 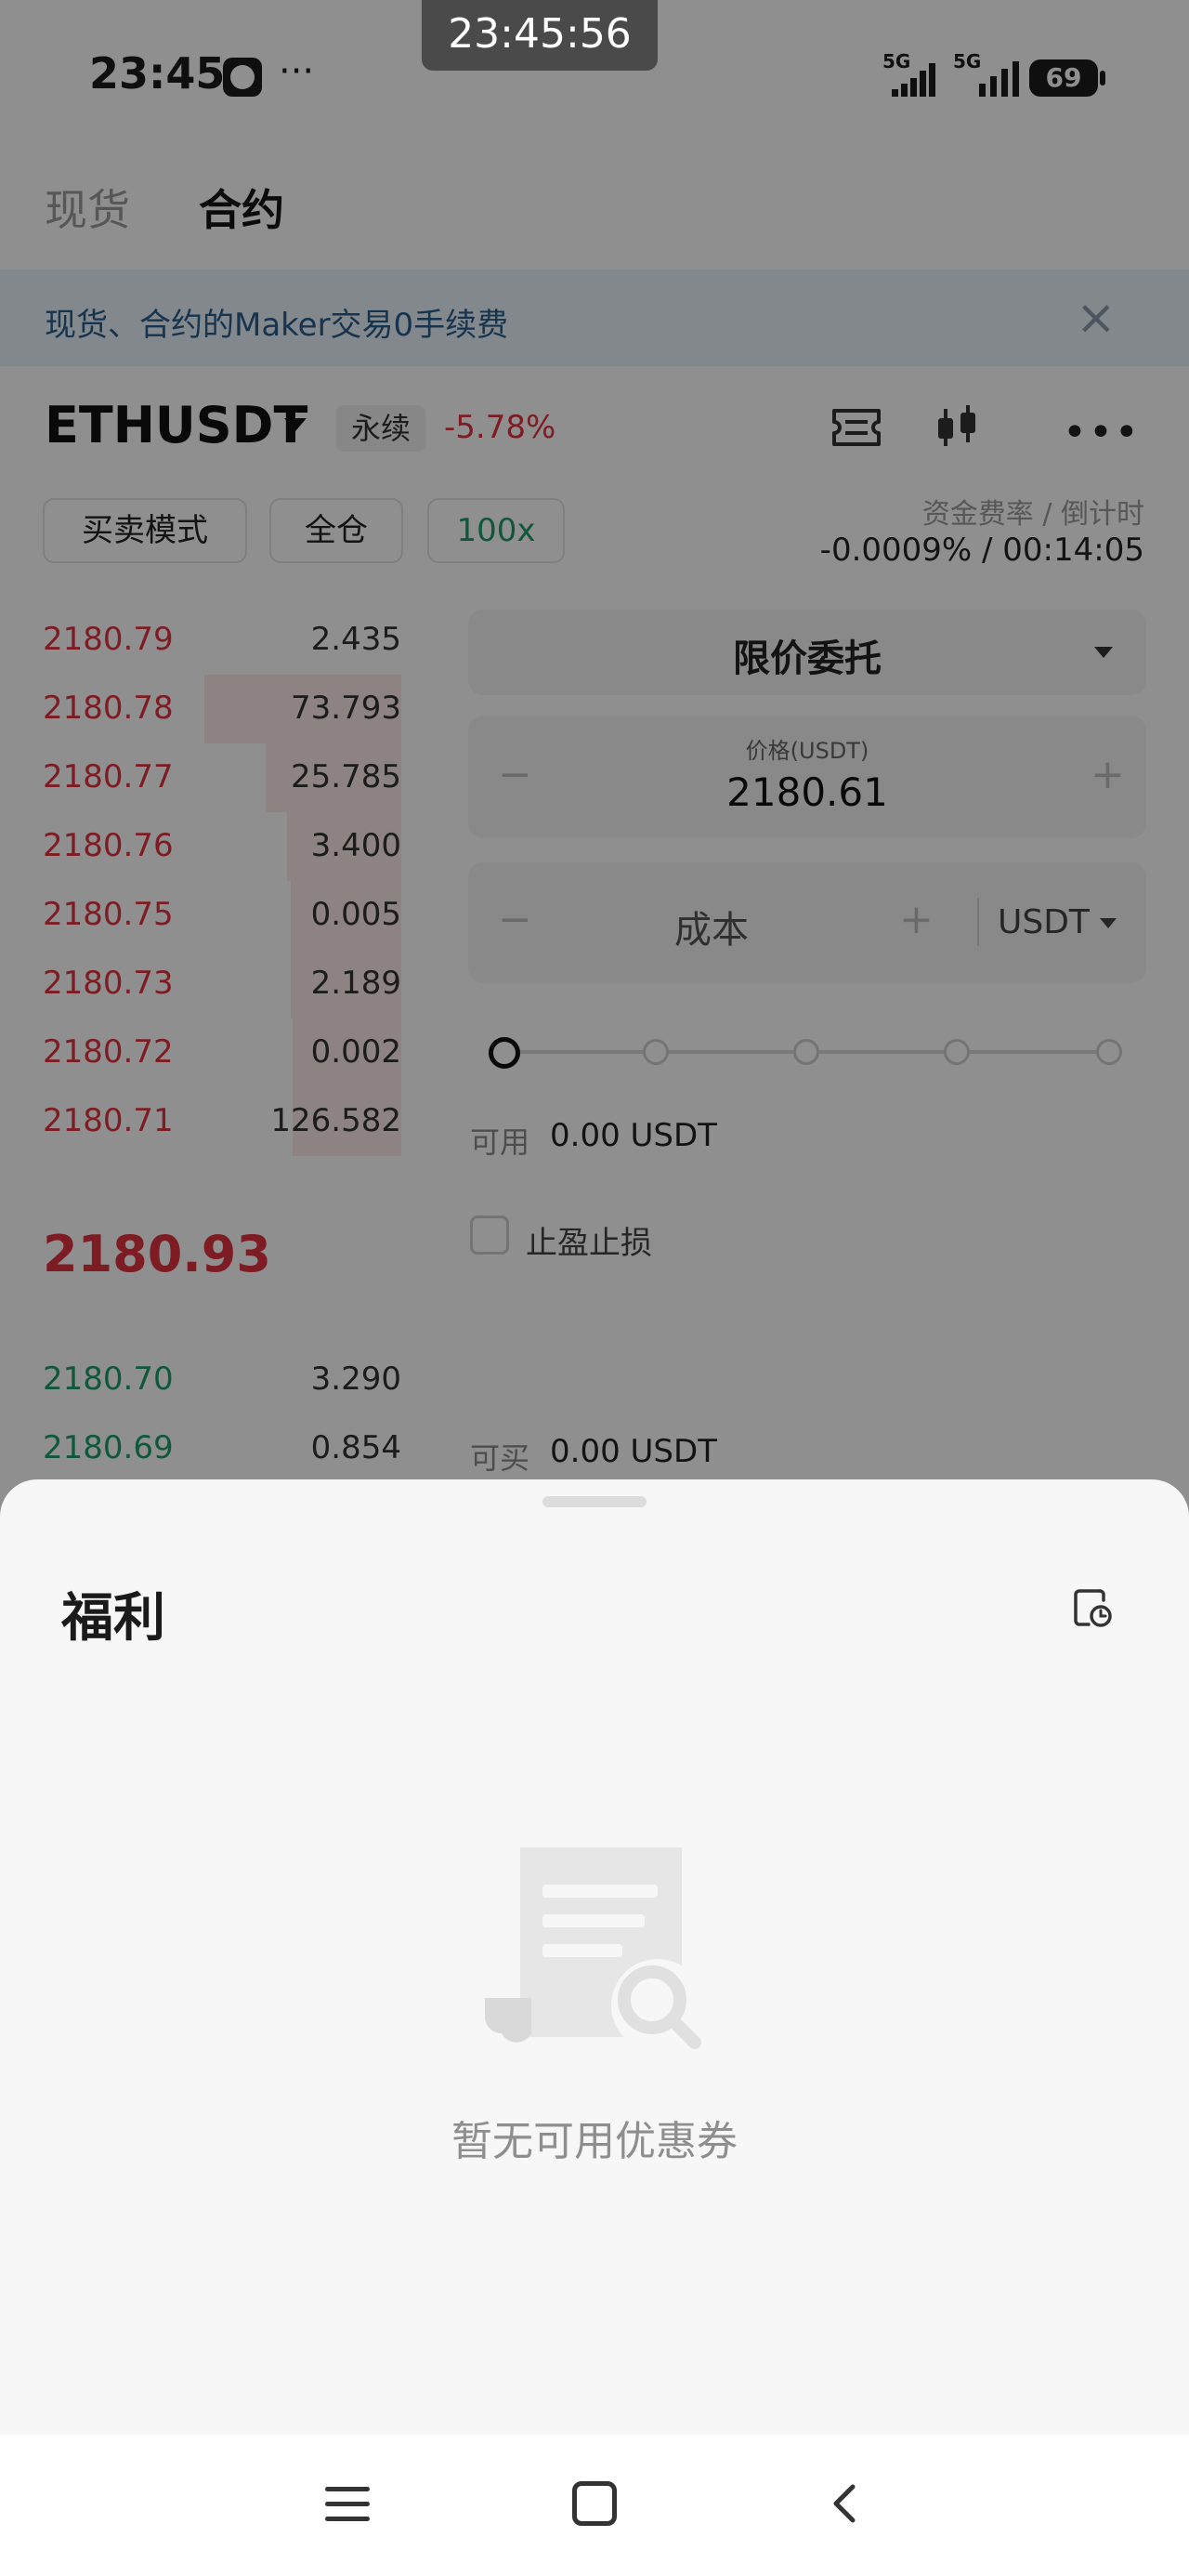 I want to click on back-icon, so click(x=845, y=2503).